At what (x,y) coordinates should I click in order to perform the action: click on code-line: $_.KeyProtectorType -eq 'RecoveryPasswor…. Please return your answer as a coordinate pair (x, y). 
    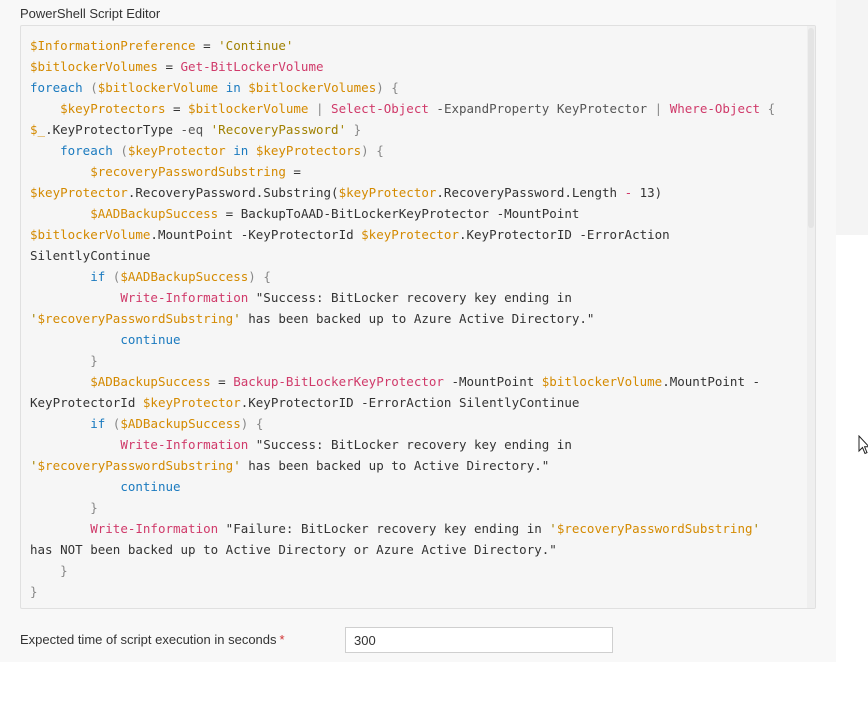
    Looking at the image, I should click on (402, 129).